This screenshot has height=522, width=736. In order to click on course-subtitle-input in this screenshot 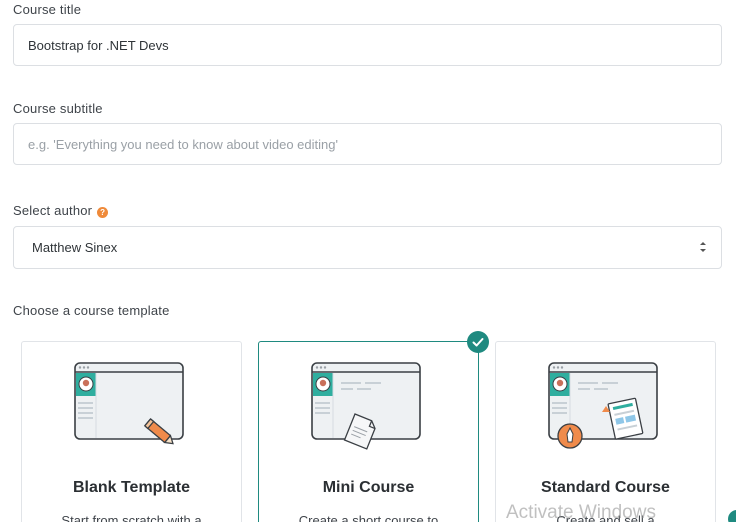, I will do `click(367, 144)`.